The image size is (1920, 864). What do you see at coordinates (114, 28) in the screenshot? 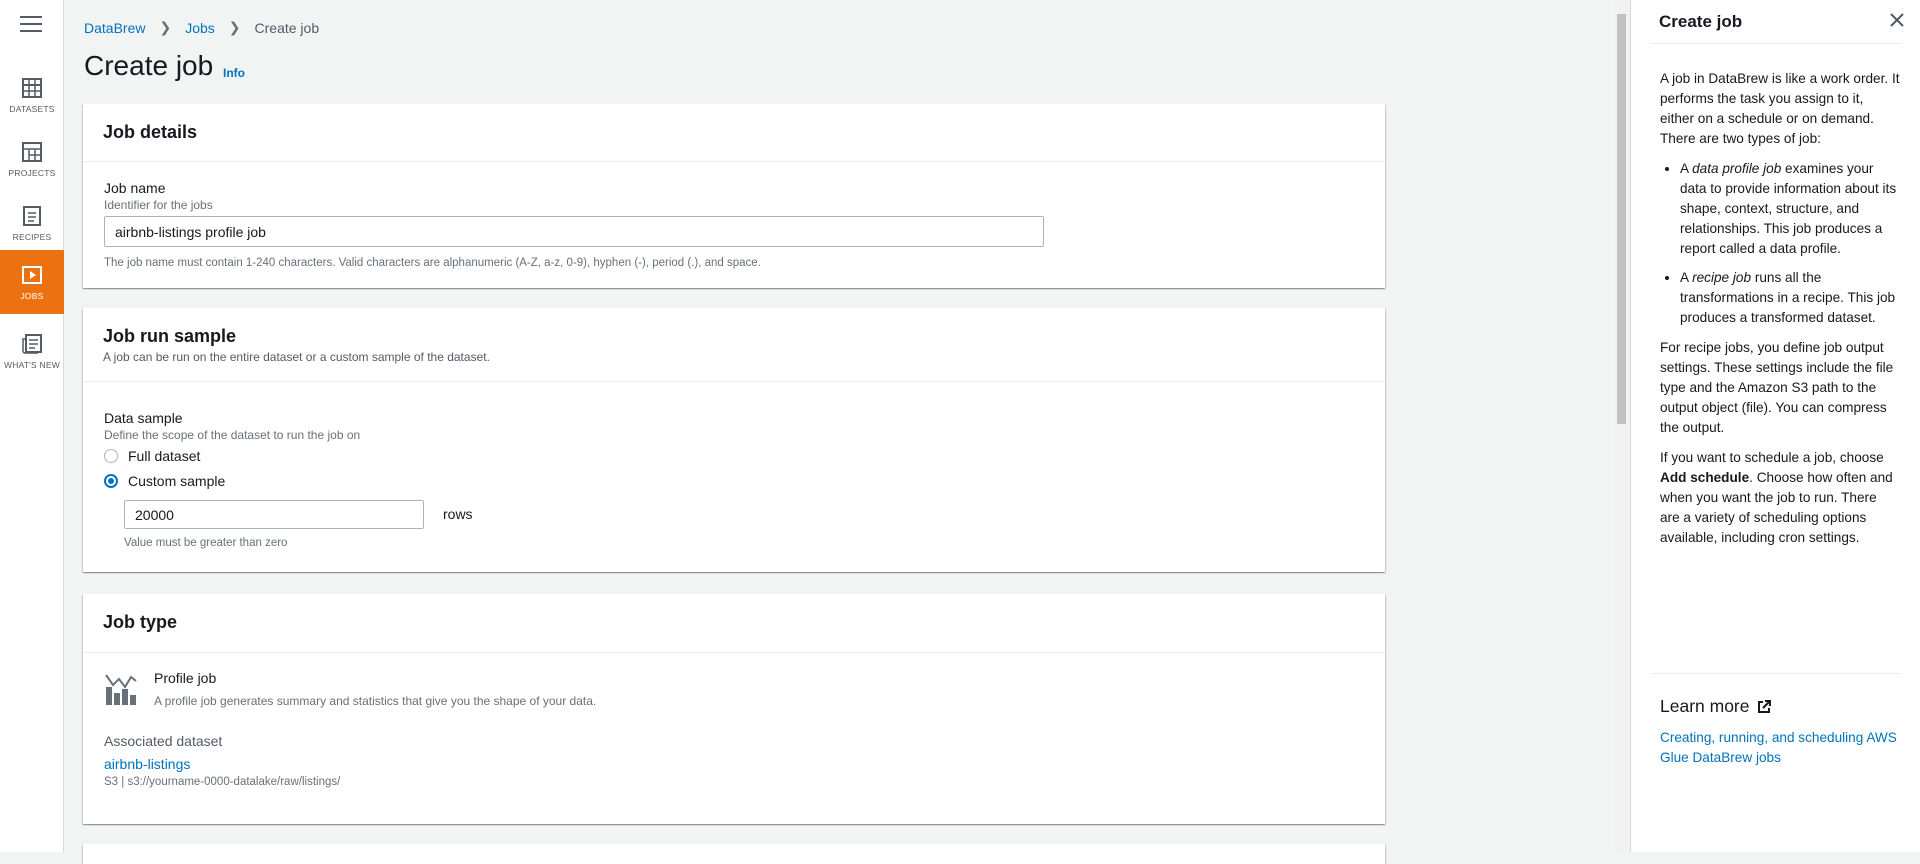
I see `breadcrumb-databrew-link: DataBrew` at bounding box center [114, 28].